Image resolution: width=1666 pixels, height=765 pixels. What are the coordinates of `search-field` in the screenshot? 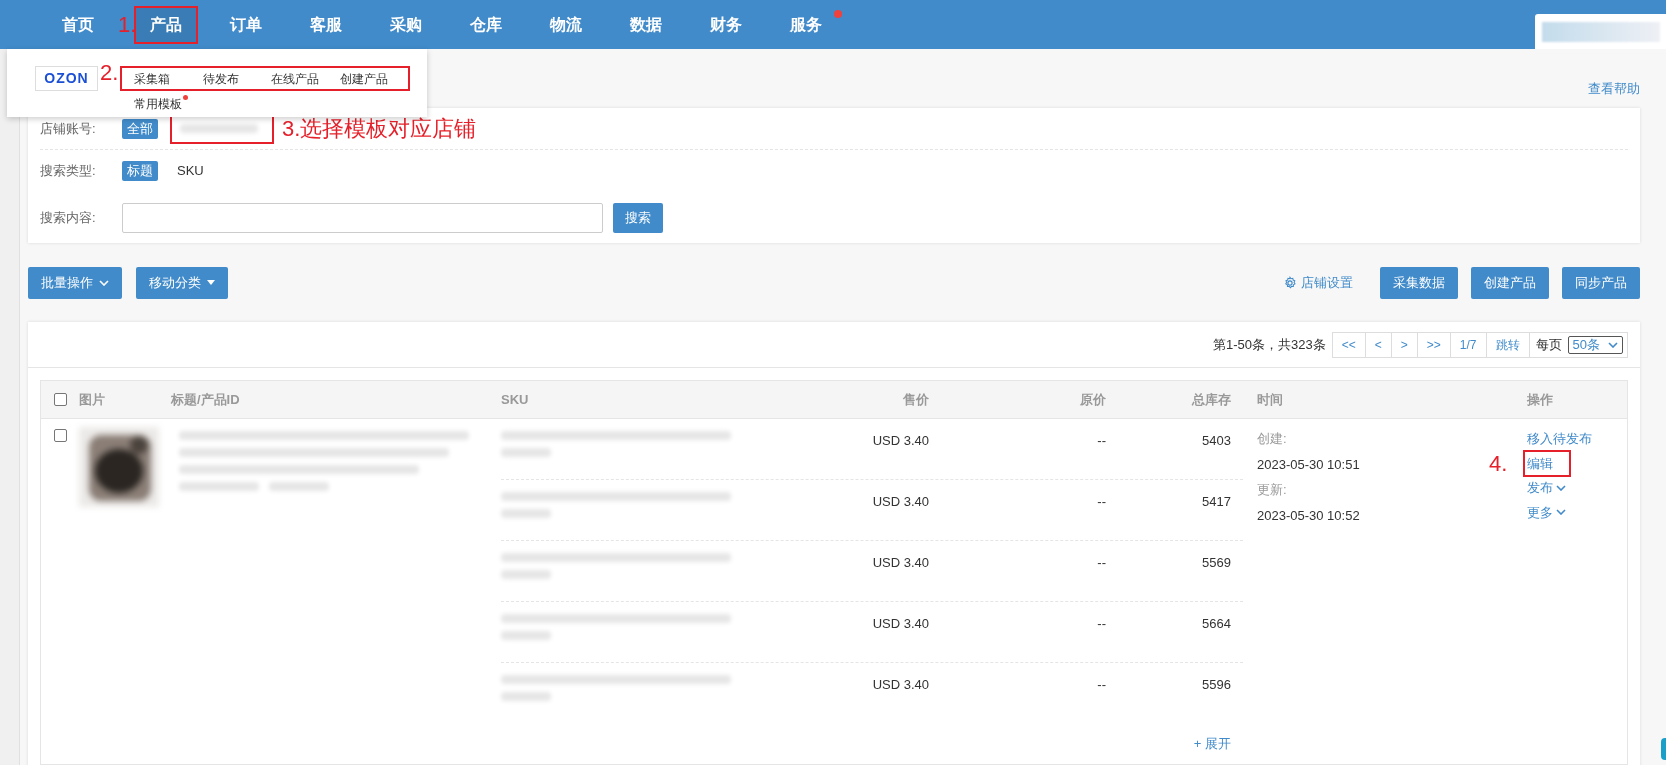 It's located at (362, 217).